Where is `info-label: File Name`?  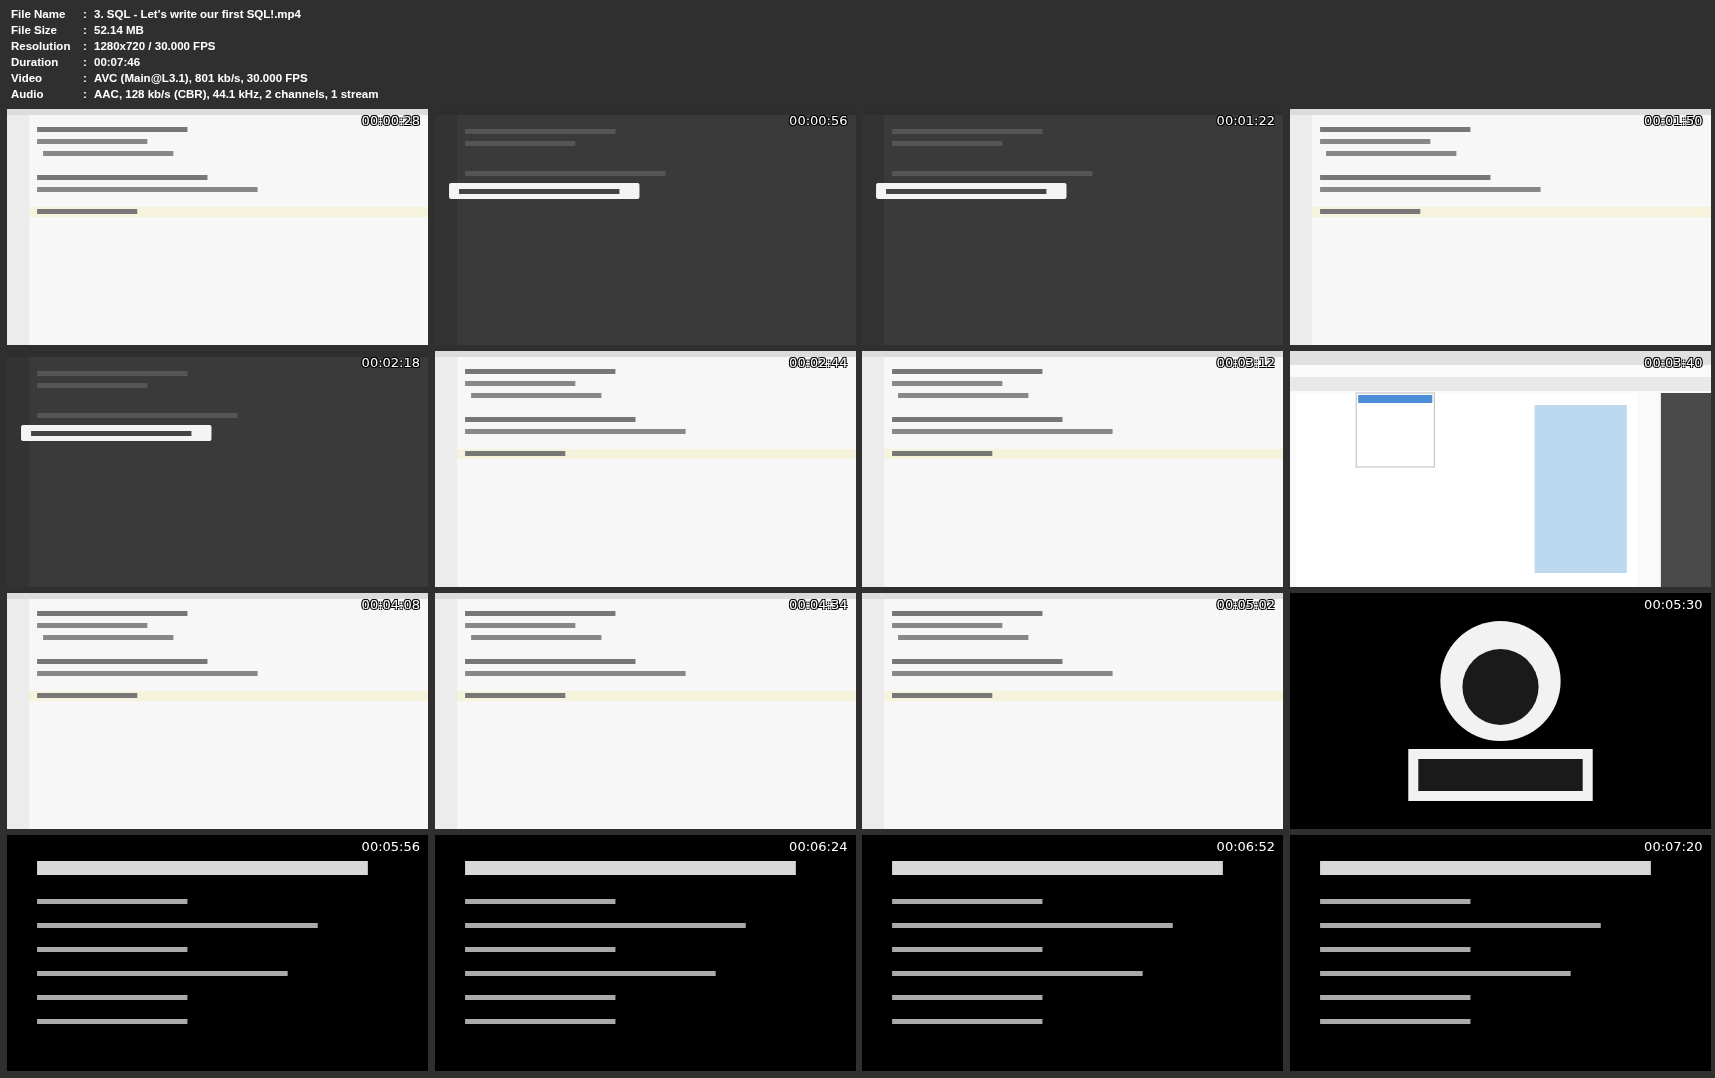
info-label: File Name is located at coordinates (39, 14).